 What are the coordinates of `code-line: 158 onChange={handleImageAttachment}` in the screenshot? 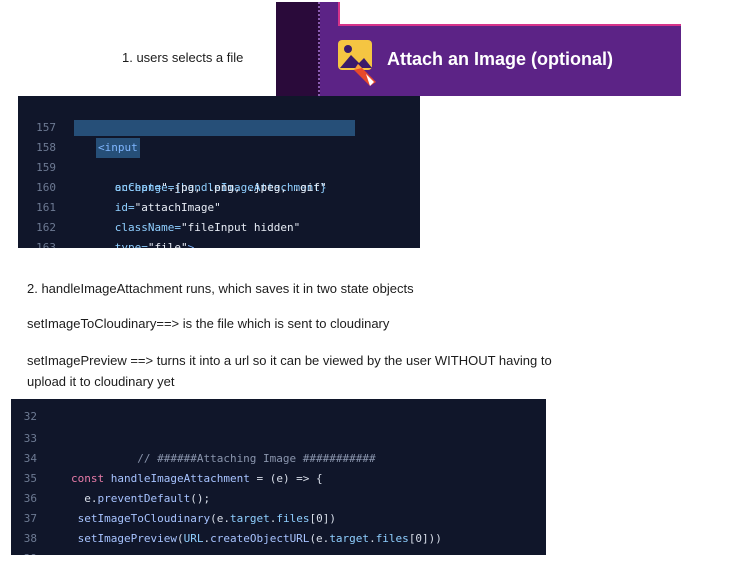 It's located at (219, 156).